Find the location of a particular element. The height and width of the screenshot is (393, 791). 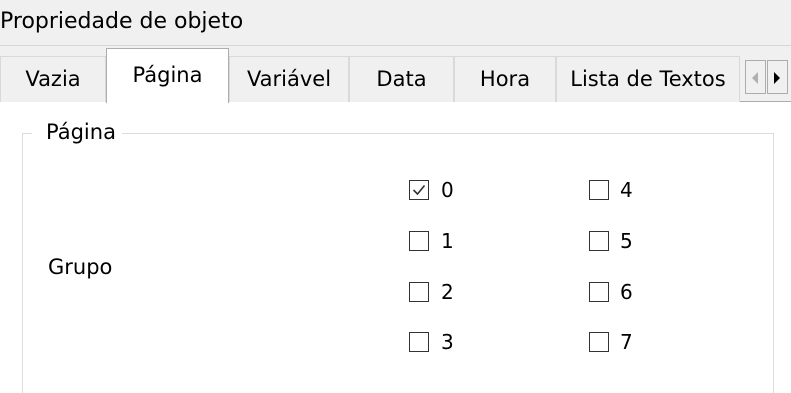

grupo-label: Grupo is located at coordinates (80, 267).